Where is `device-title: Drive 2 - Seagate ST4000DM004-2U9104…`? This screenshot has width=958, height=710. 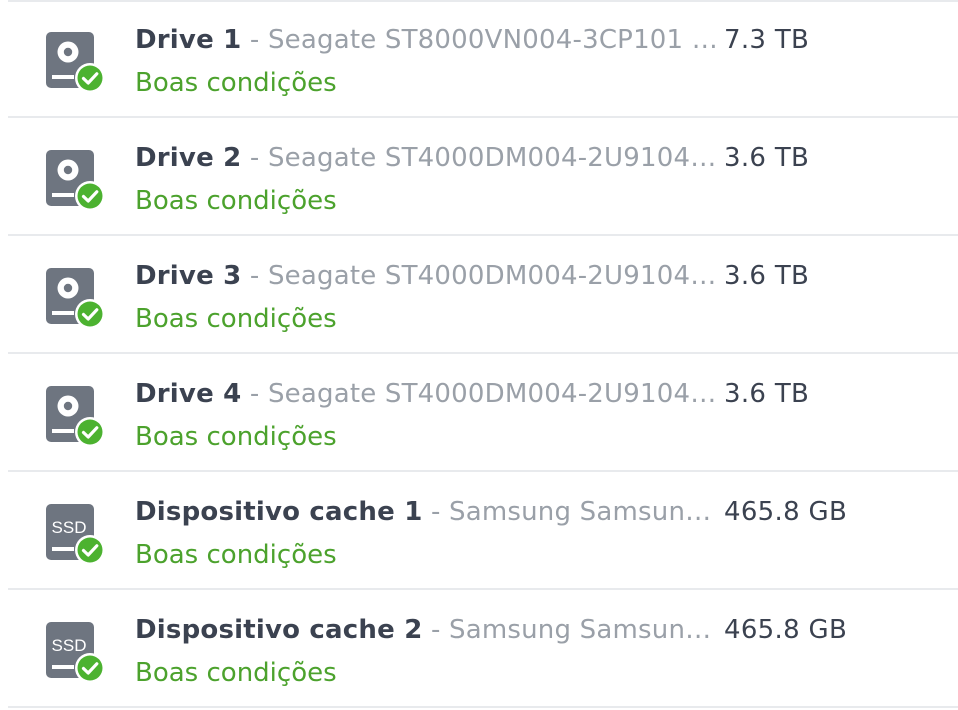 device-title: Drive 2 - Seagate ST4000DM004-2U9104… is located at coordinates (425, 158).